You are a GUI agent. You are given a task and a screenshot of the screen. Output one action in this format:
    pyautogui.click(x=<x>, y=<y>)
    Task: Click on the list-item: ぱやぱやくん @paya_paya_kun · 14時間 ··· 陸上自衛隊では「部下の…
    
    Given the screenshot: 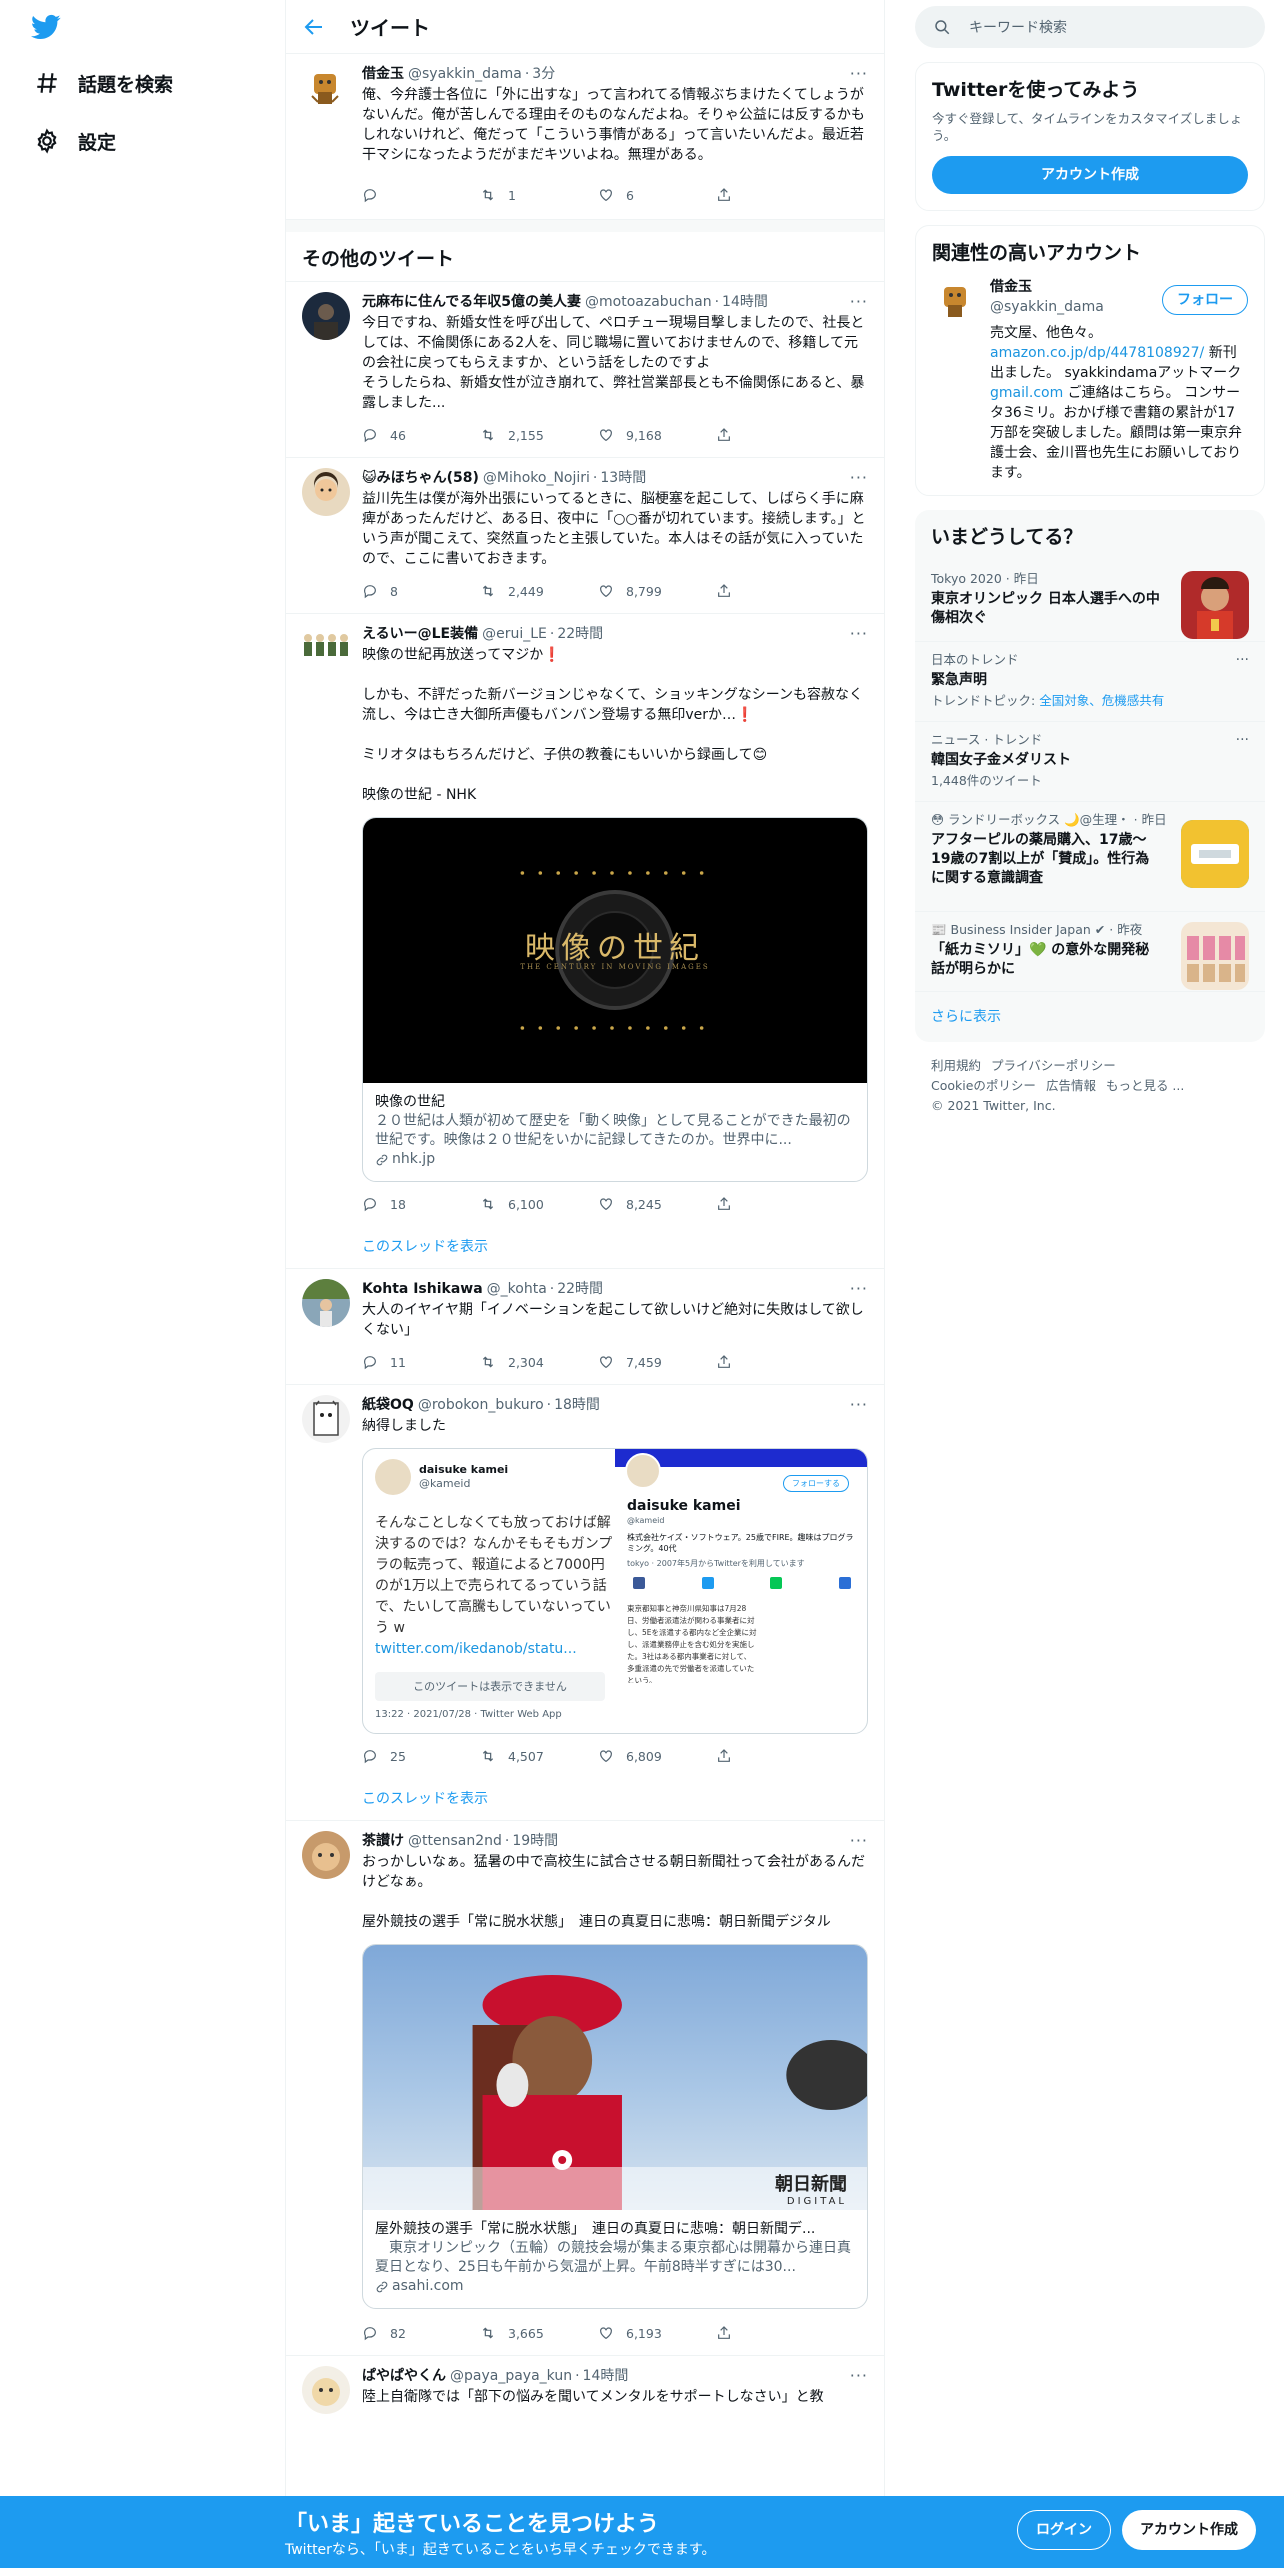 What is the action you would take?
    pyautogui.click(x=585, y=2391)
    